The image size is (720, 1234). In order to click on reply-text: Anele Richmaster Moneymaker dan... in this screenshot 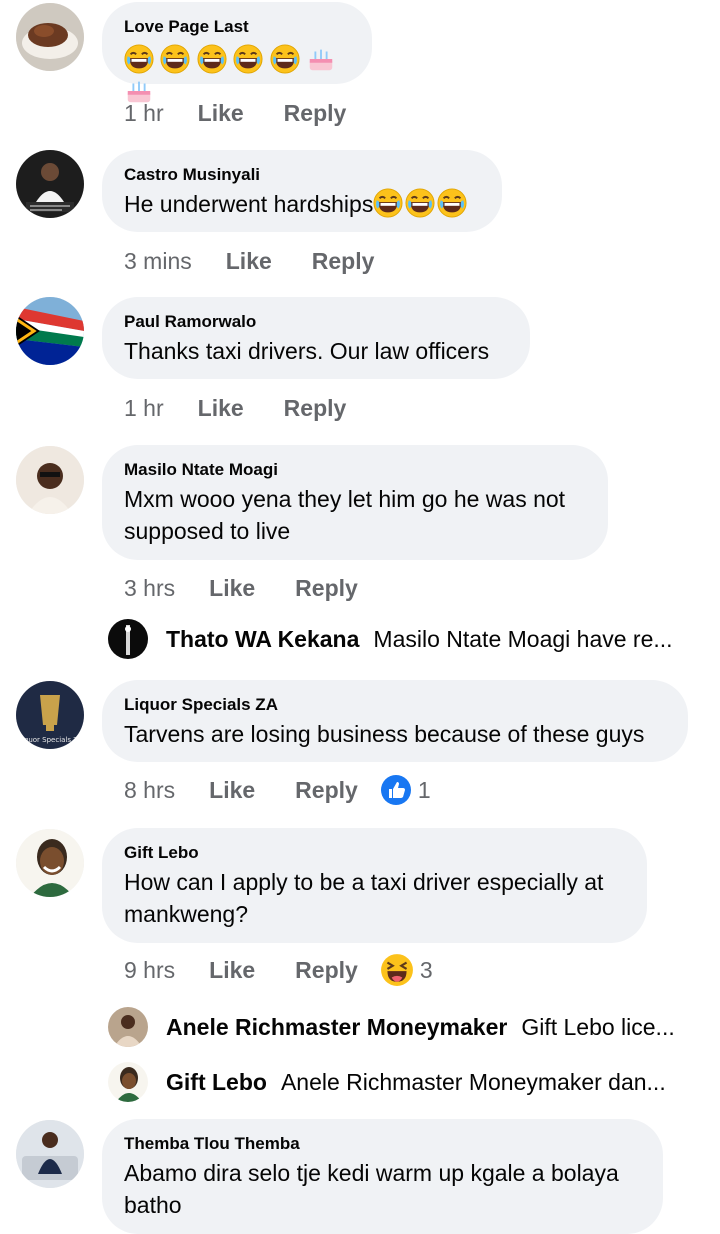, I will do `click(473, 1081)`.